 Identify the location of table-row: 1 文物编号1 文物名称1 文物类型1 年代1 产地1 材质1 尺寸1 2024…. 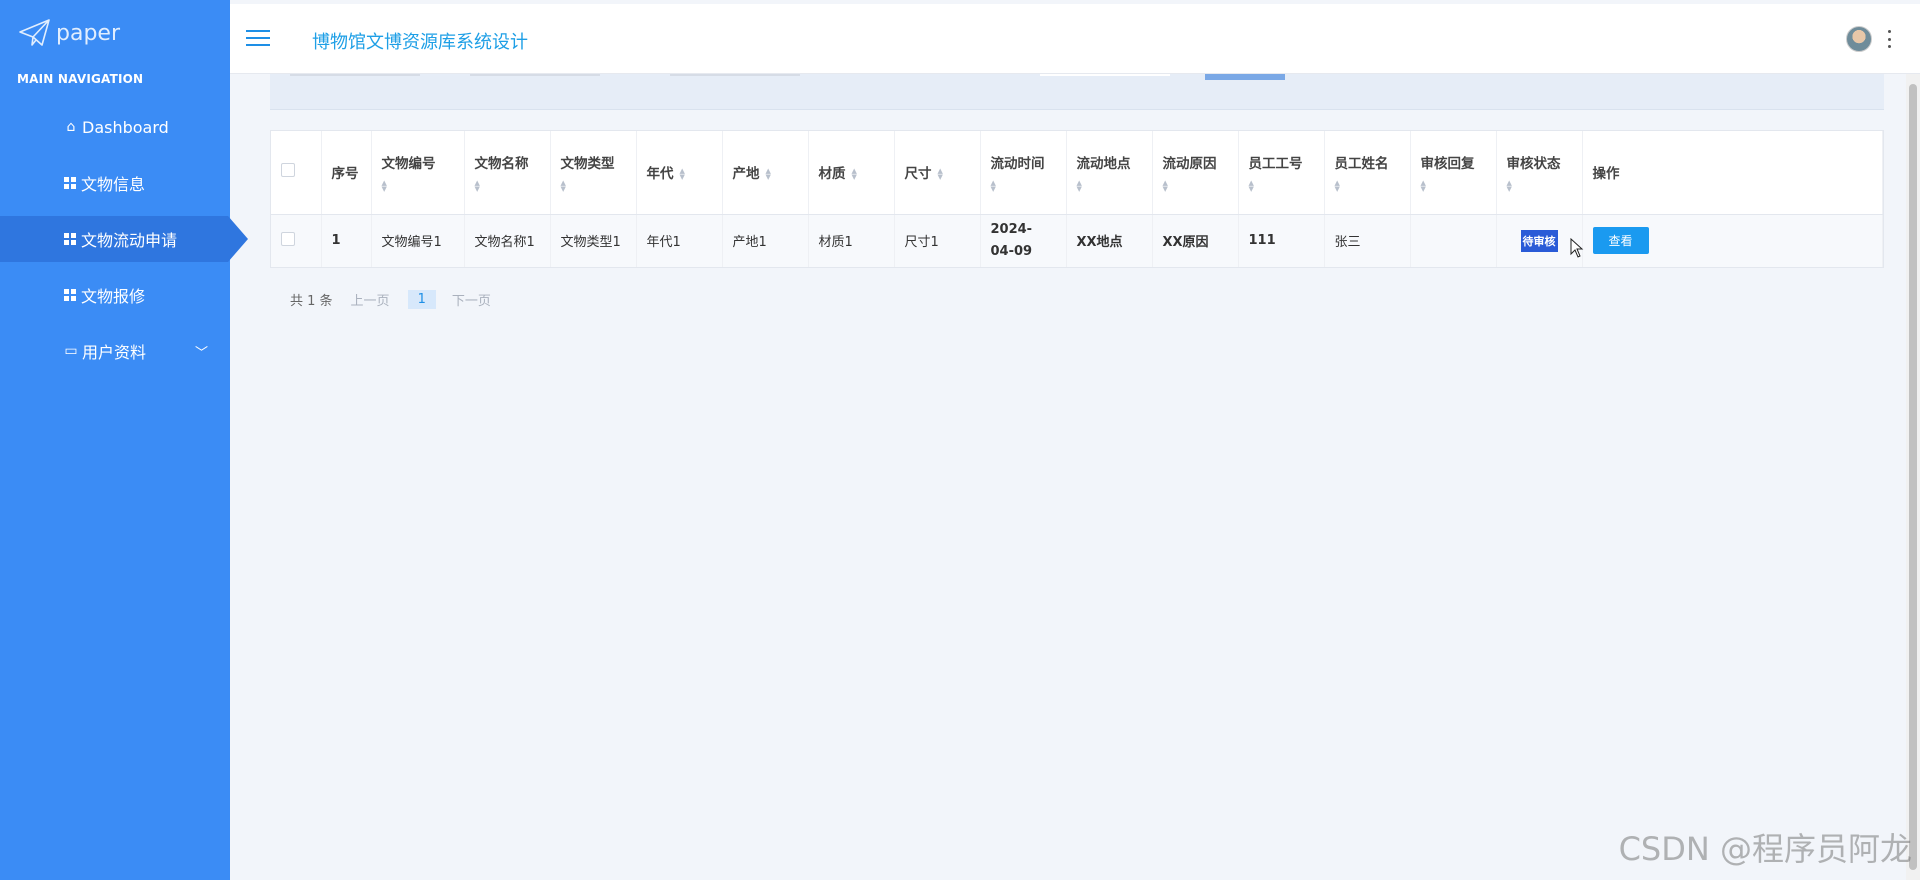
(1077, 240).